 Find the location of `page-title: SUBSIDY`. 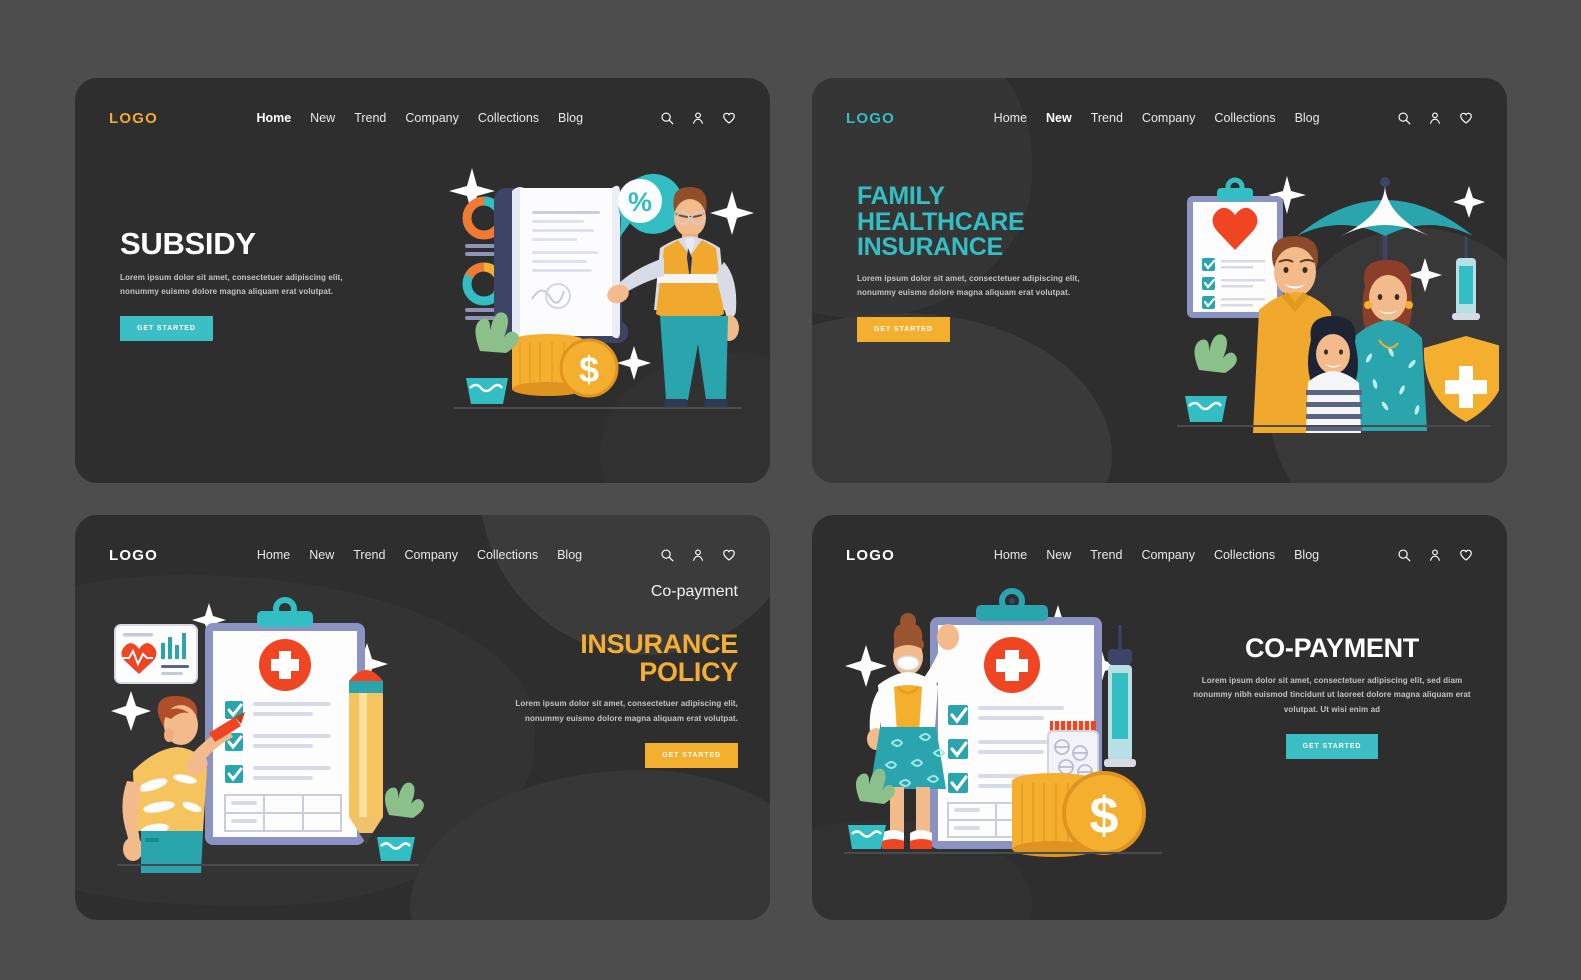

page-title: SUBSIDY is located at coordinates (188, 243).